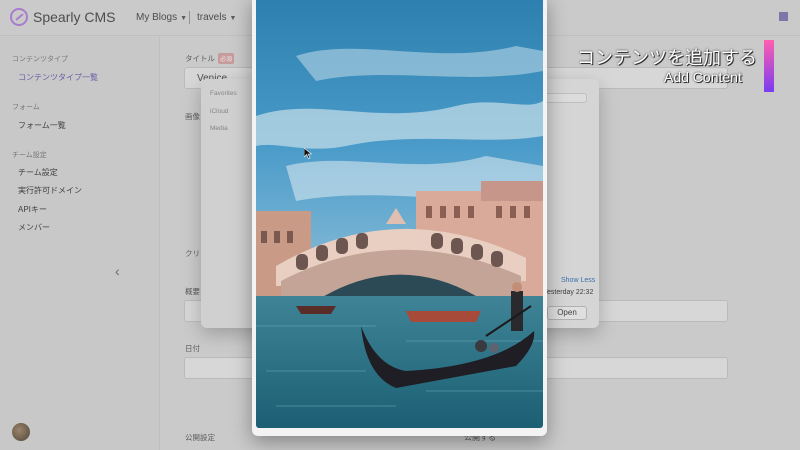 The width and height of the screenshot is (800, 450). What do you see at coordinates (308, 155) in the screenshot?
I see `mouse-cursor-icon` at bounding box center [308, 155].